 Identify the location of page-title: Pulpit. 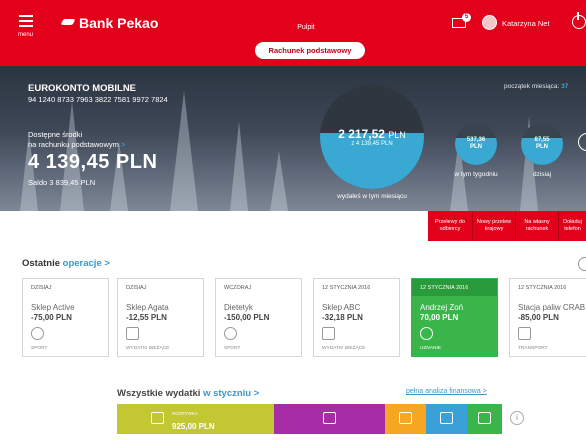
(306, 27).